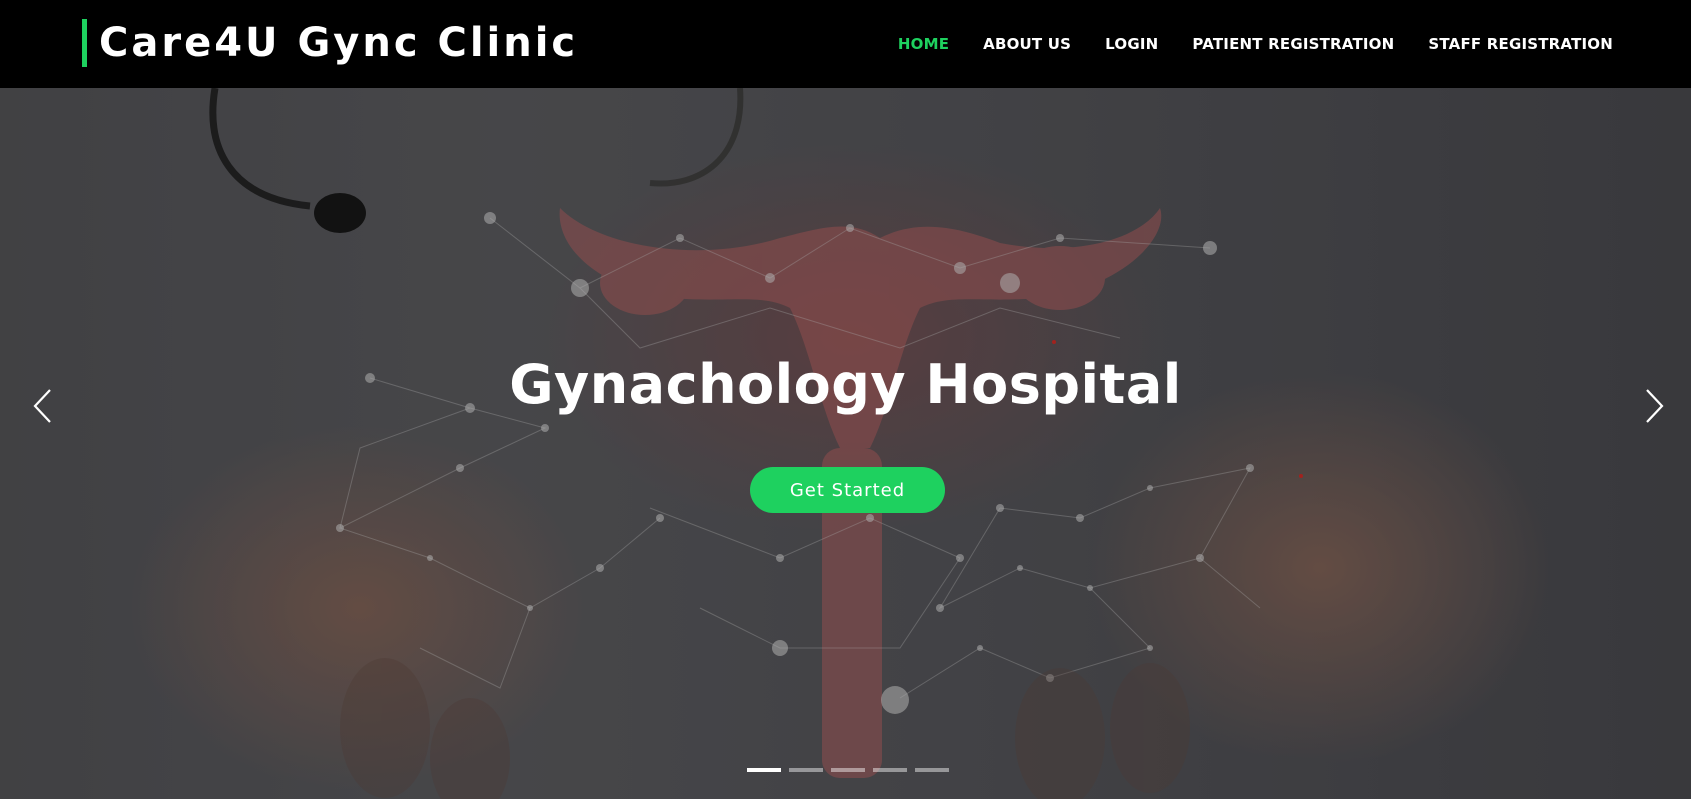 This screenshot has width=1691, height=799. I want to click on nav-link-login: LOGIN, so click(1131, 44).